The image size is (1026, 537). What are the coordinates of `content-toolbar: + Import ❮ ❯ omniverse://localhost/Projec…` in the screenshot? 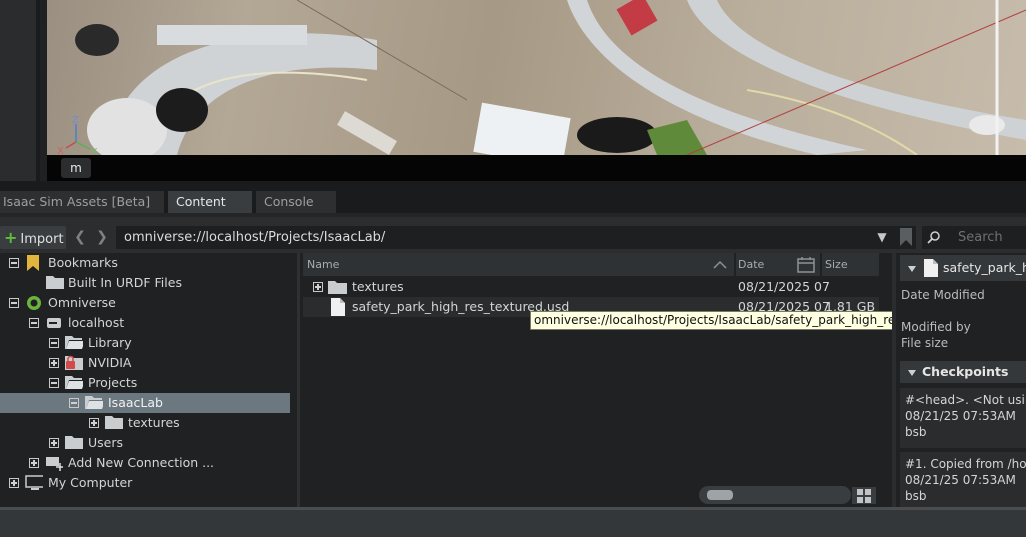 It's located at (513, 233).